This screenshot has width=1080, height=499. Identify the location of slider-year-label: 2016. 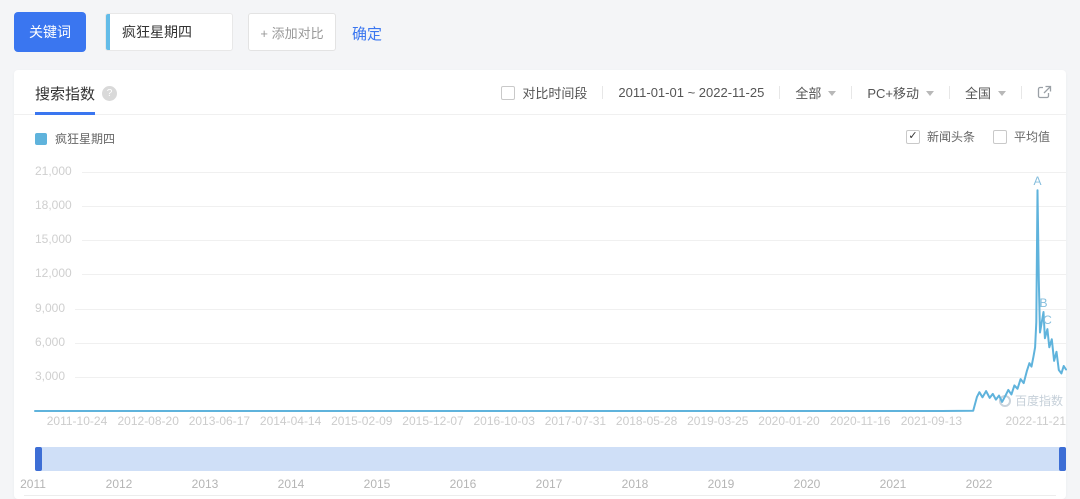
(463, 484).